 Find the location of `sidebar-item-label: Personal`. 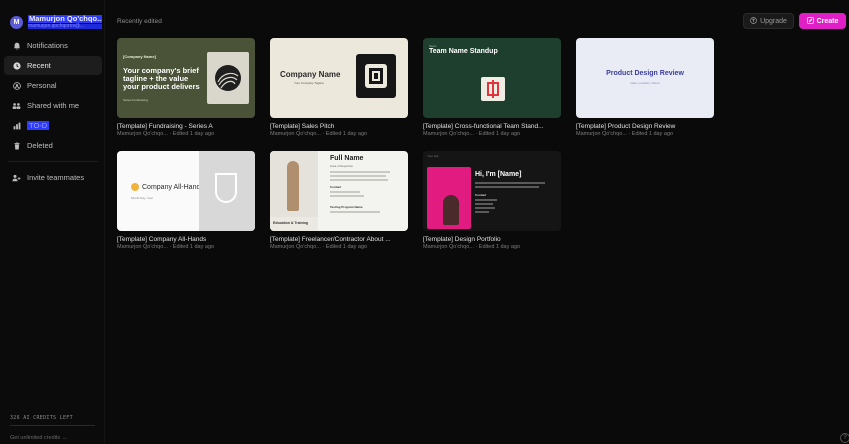

sidebar-item-label: Personal is located at coordinates (42, 85).